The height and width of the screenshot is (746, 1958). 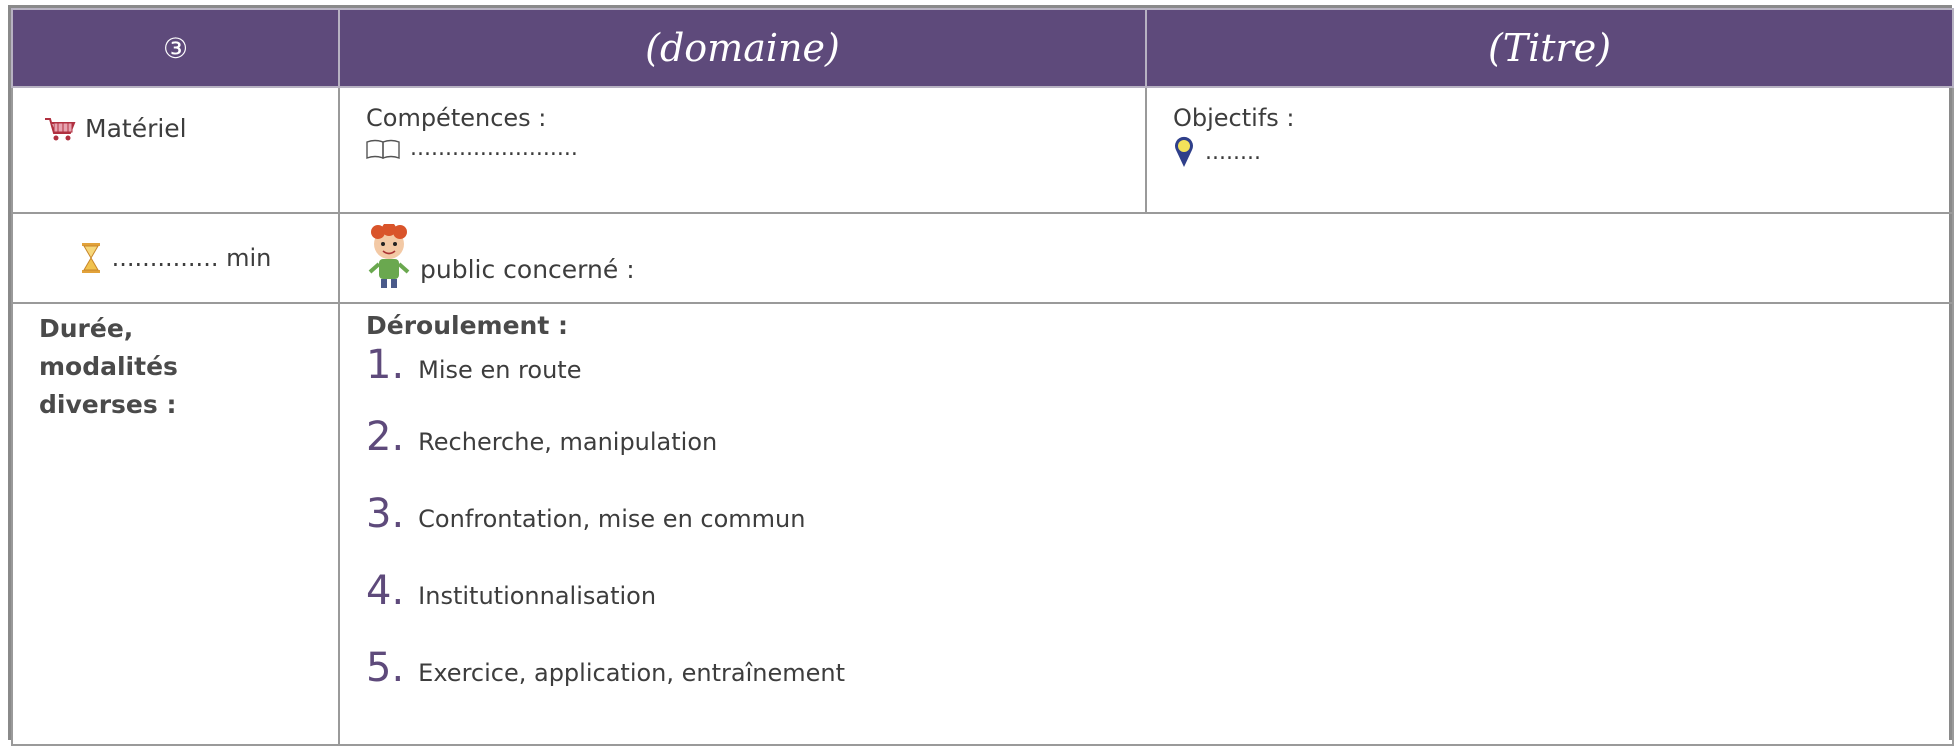 I want to click on session-number: ③, so click(x=175, y=48).